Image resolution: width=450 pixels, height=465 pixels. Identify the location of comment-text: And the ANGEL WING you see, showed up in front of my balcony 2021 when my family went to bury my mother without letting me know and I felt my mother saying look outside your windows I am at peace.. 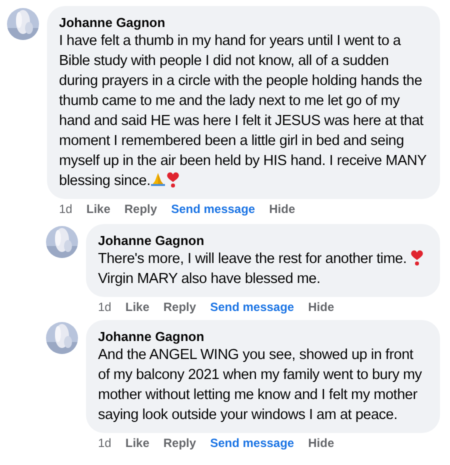
(260, 385).